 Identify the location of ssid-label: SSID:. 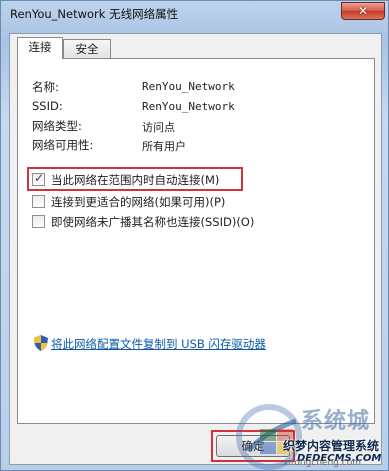
(47, 106).